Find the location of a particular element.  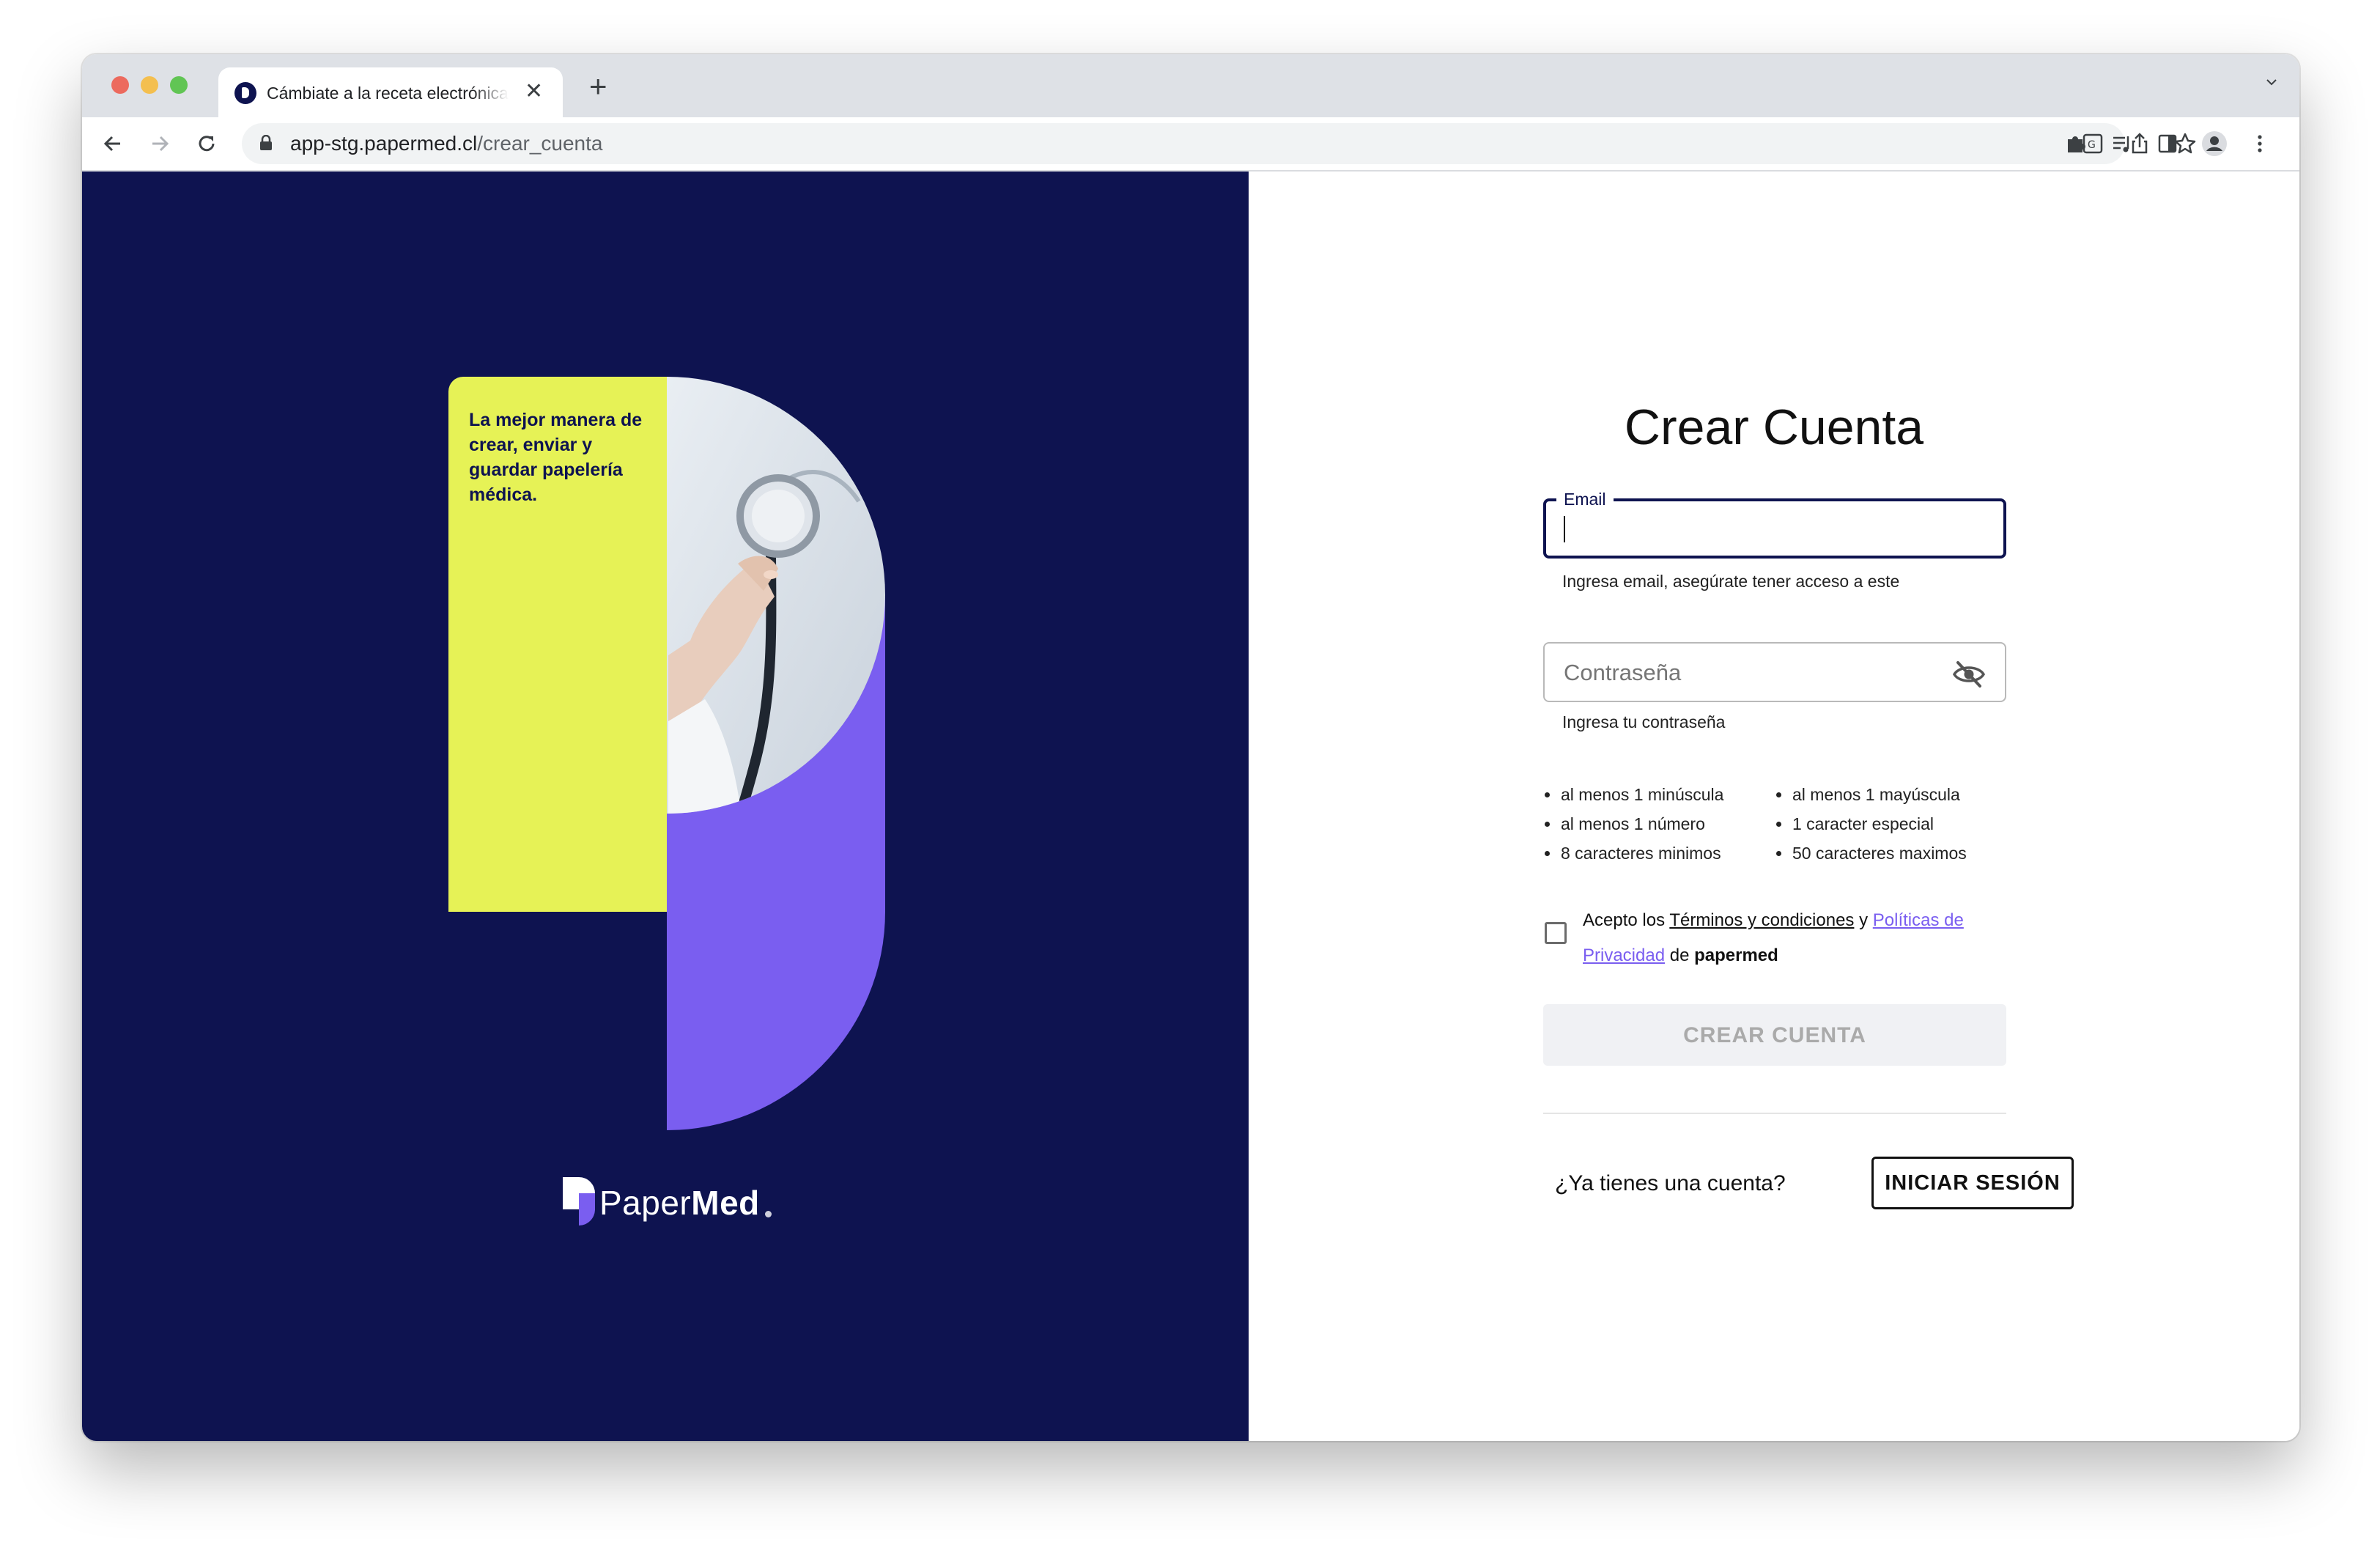

minimize-window-button is located at coordinates (149, 85).